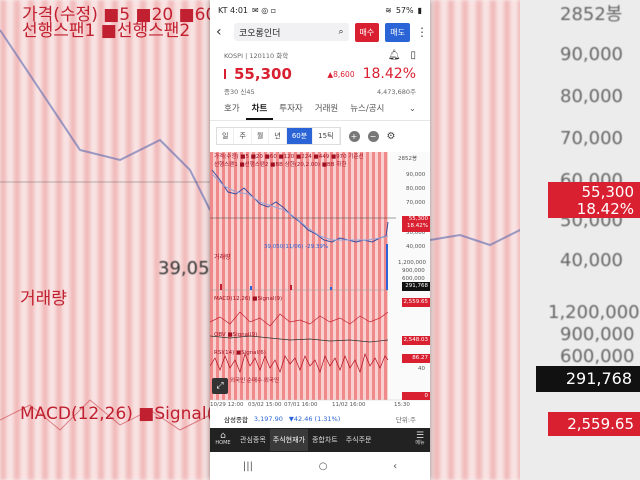 The width and height of the screenshot is (640, 480). I want to click on bg-price-tag: 55,300 18.42%, so click(594, 200).